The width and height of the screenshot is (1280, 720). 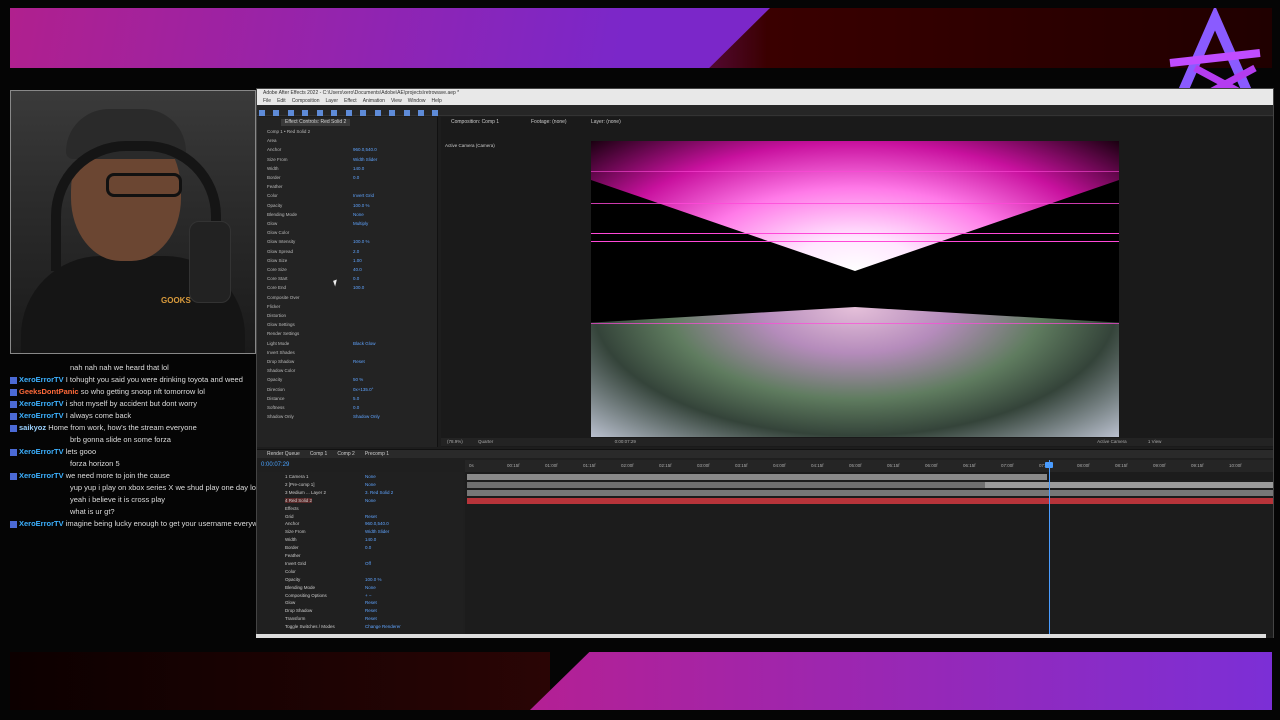 I want to click on effect-property-label: Glow Size, so click(x=277, y=260).